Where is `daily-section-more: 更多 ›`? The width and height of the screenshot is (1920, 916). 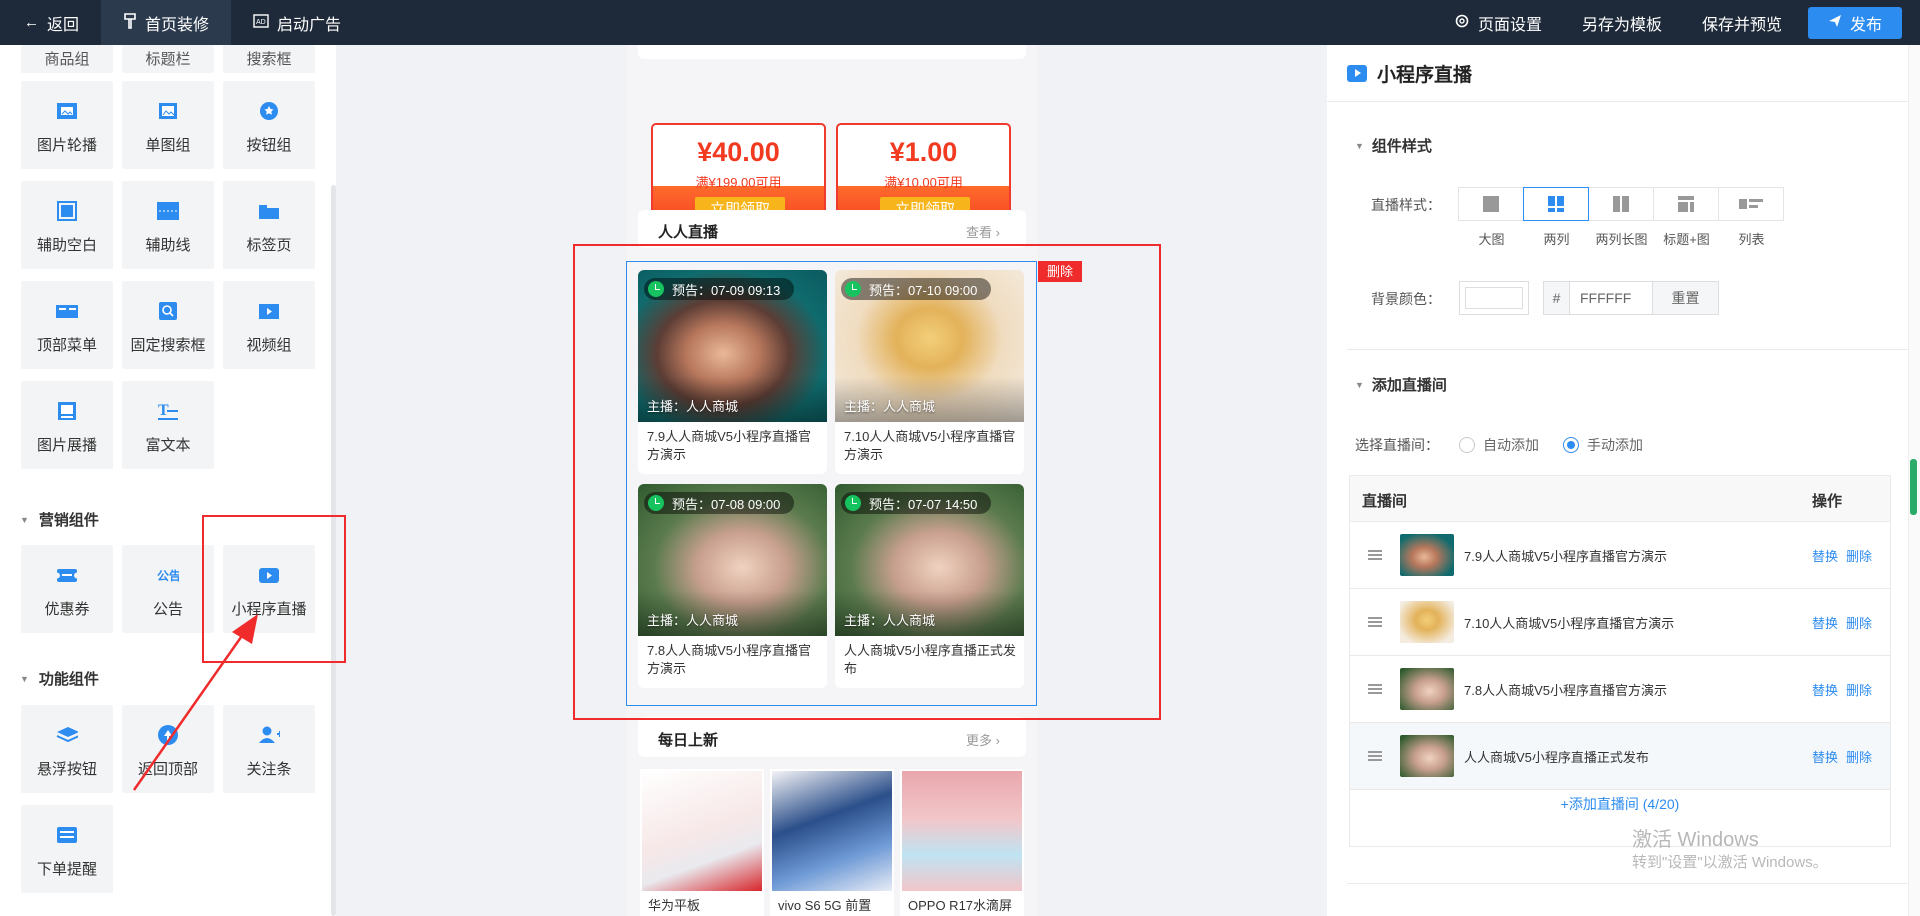
daily-section-more: 更多 › is located at coordinates (983, 739).